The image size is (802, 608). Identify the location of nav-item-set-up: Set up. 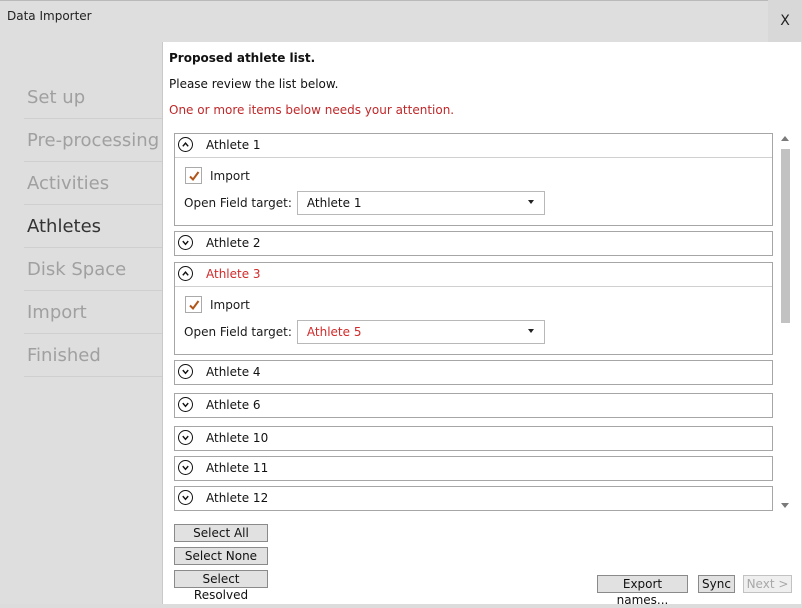
(93, 97).